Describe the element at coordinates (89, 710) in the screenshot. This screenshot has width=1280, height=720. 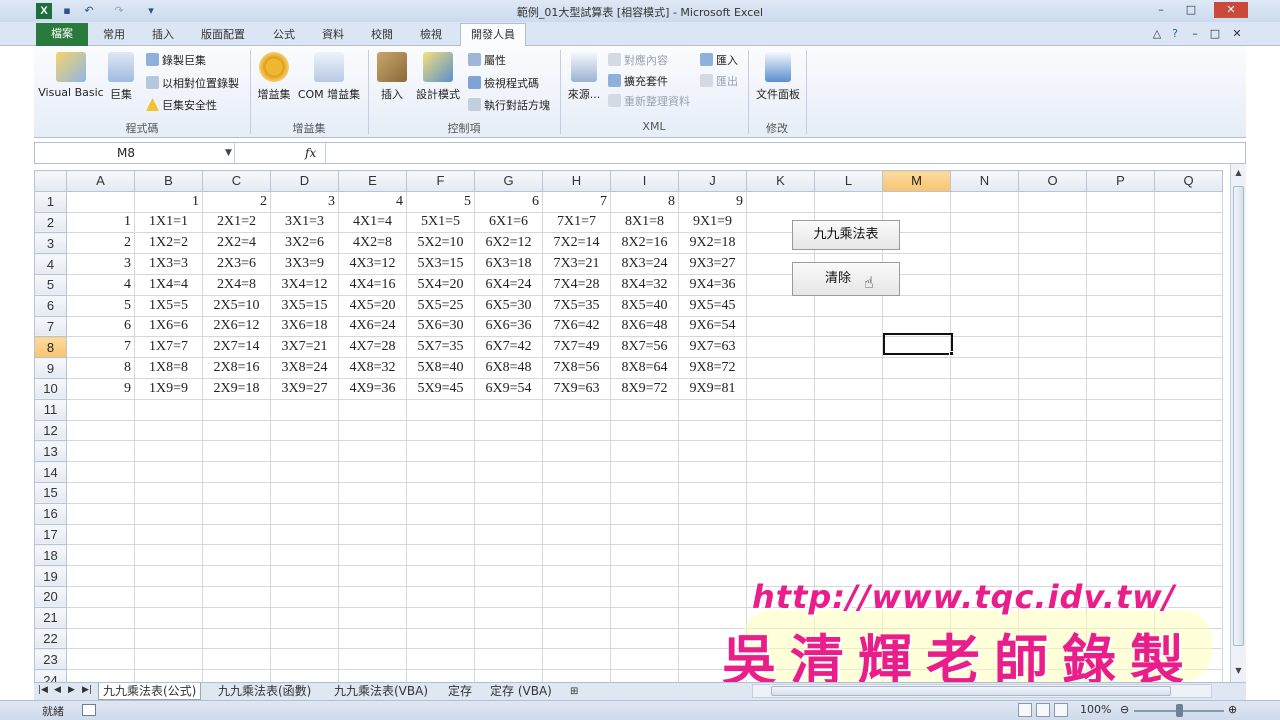
I see `macro-record-icon` at that location.